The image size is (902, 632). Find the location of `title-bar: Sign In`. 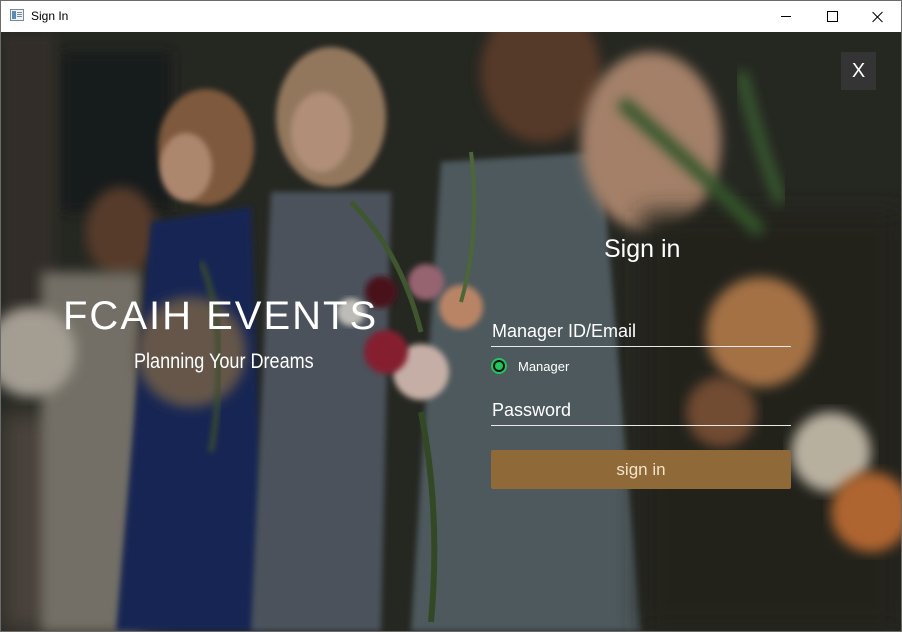

title-bar: Sign In is located at coordinates (451, 16).